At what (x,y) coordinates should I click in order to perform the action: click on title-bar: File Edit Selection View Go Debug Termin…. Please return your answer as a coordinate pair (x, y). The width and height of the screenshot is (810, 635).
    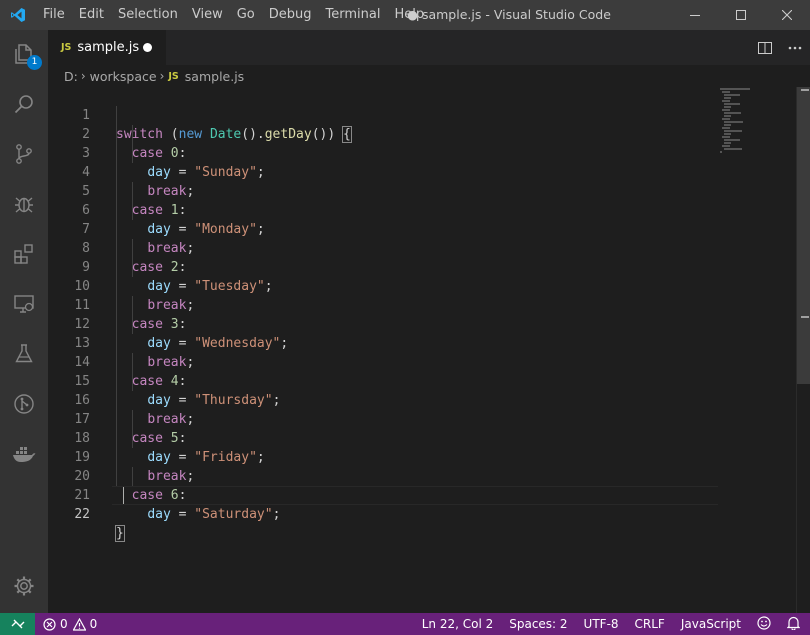
    Looking at the image, I should click on (405, 15).